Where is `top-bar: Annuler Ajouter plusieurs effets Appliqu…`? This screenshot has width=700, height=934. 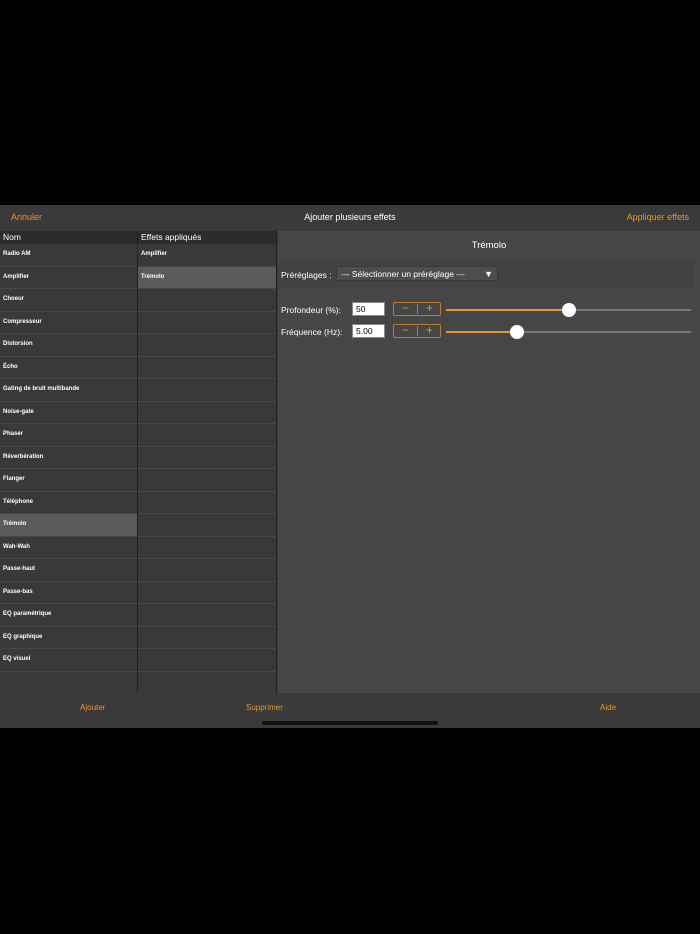
top-bar: Annuler Ajouter plusieurs effets Appliqu… is located at coordinates (350, 218).